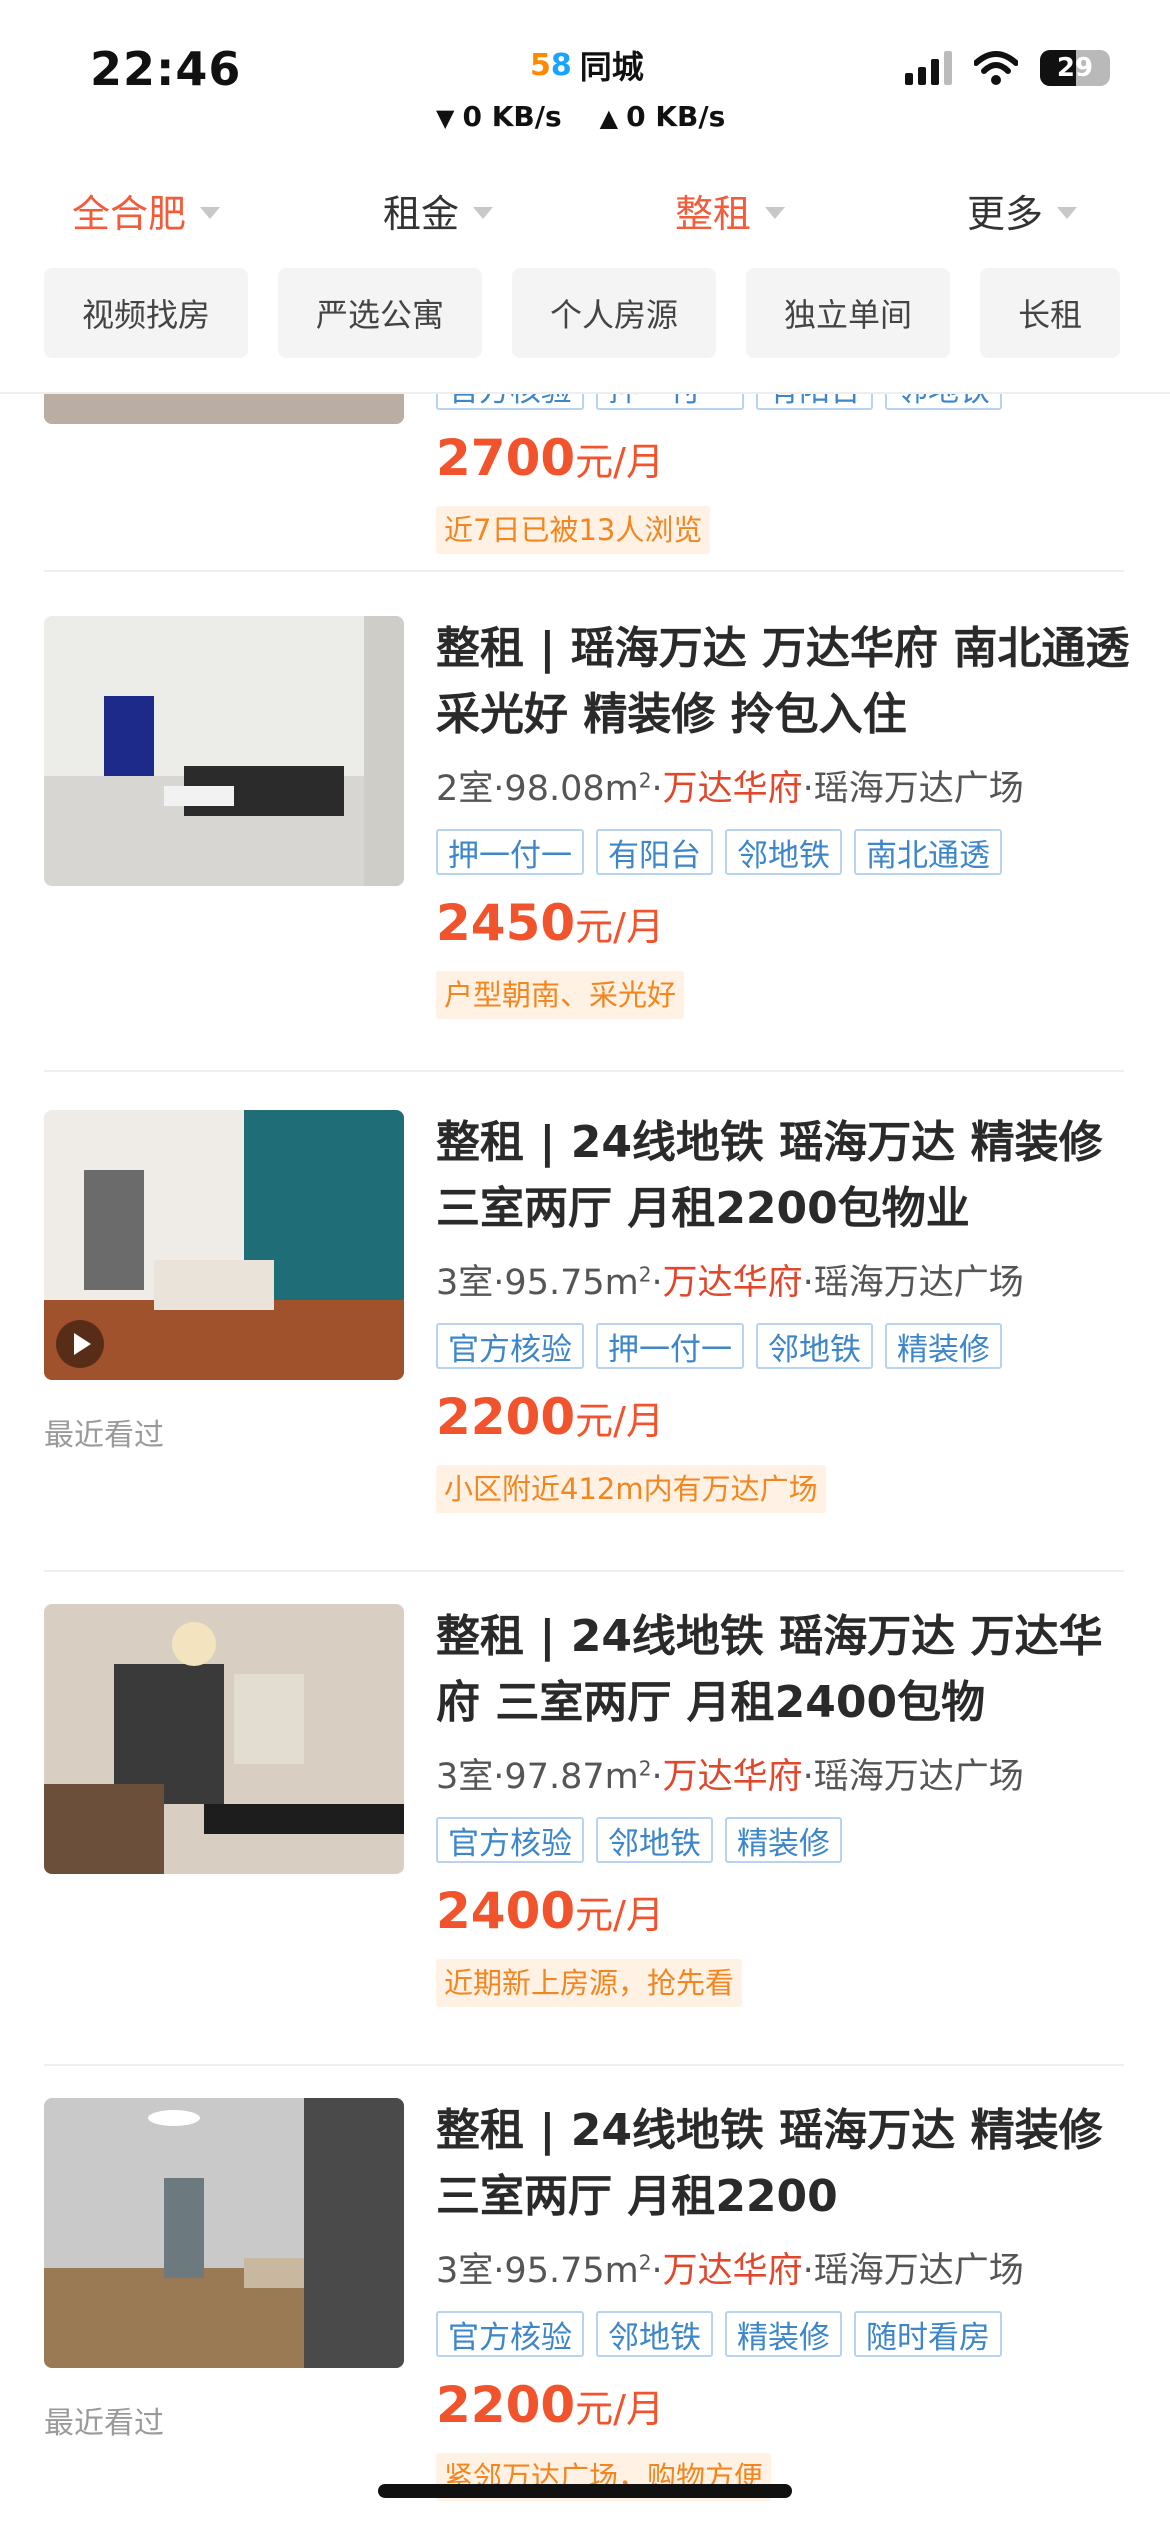 The height and width of the screenshot is (2532, 1170). I want to click on listing-tags: 官方核验 邻地铁 精装修, so click(786, 1840).